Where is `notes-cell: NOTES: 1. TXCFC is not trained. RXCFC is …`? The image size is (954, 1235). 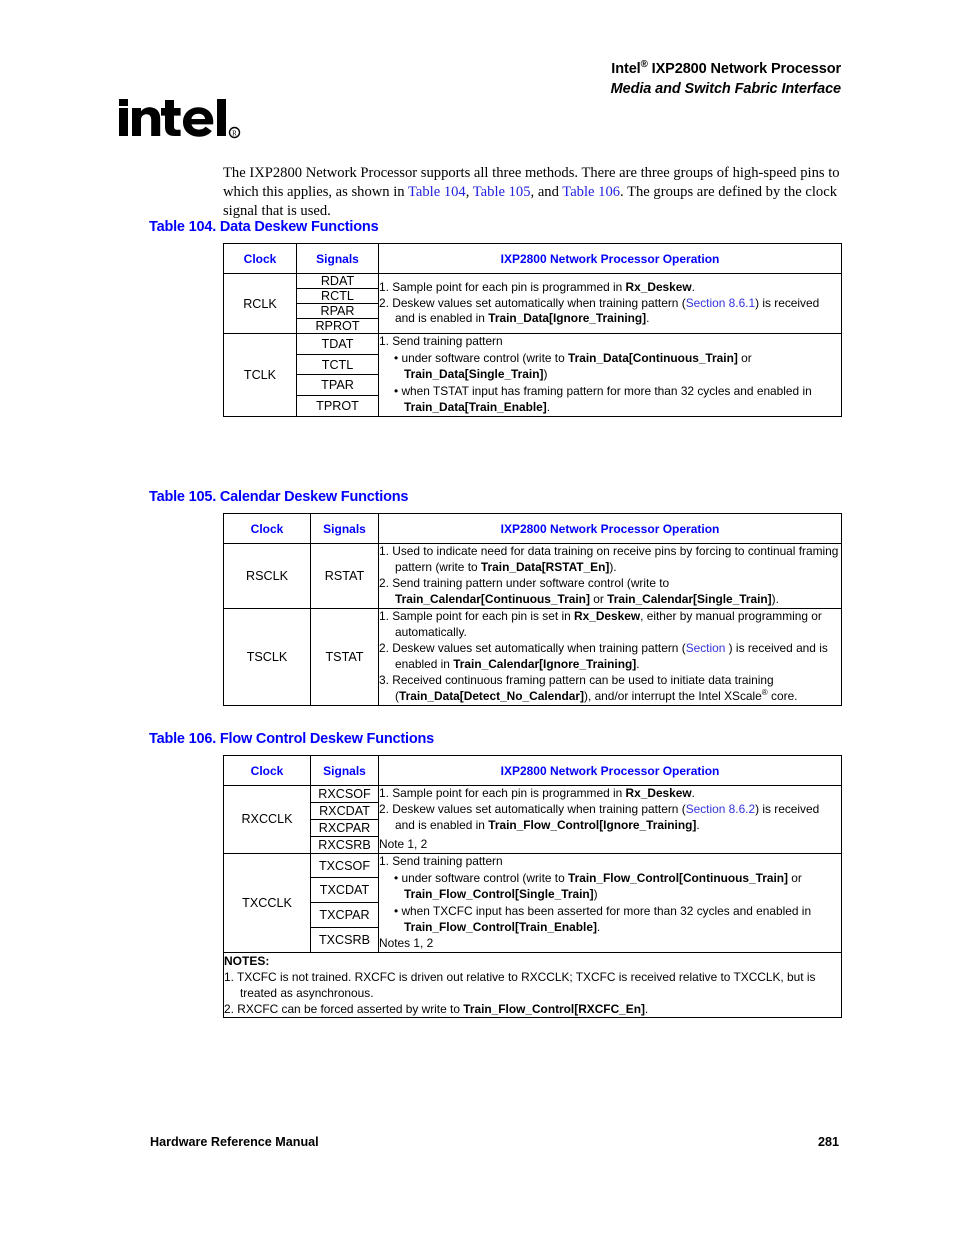 notes-cell: NOTES: 1. TXCFC is not trained. RXCFC is … is located at coordinates (532, 985).